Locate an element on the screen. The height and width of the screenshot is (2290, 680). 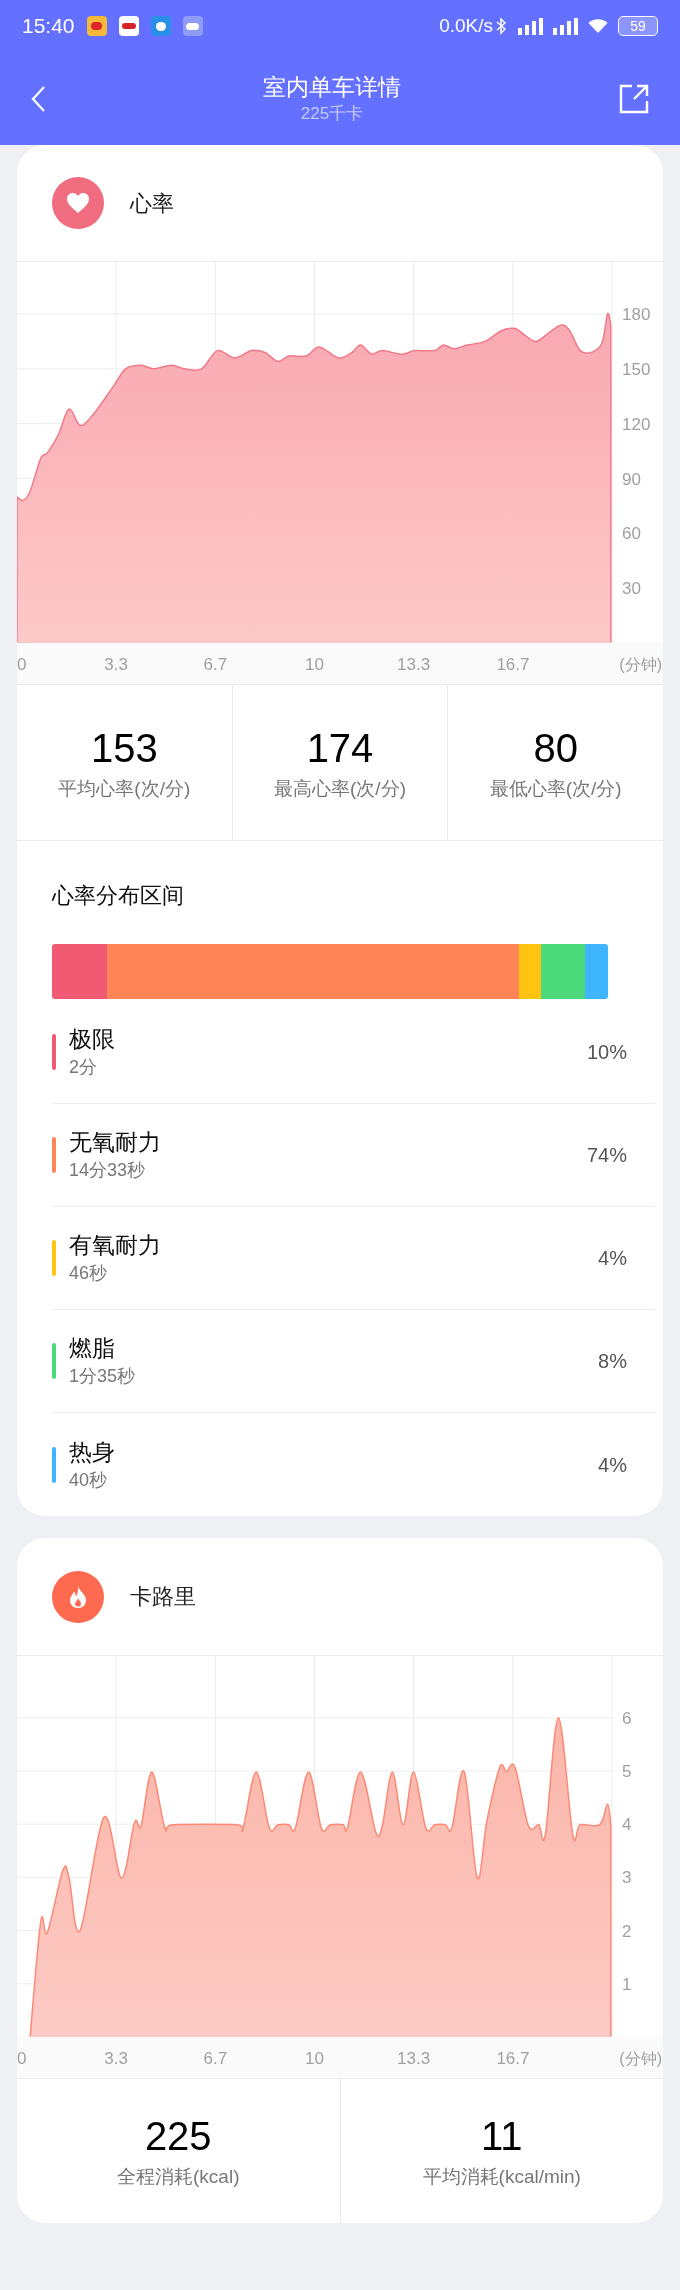
zone-percentage: 10% is located at coordinates (606, 1052).